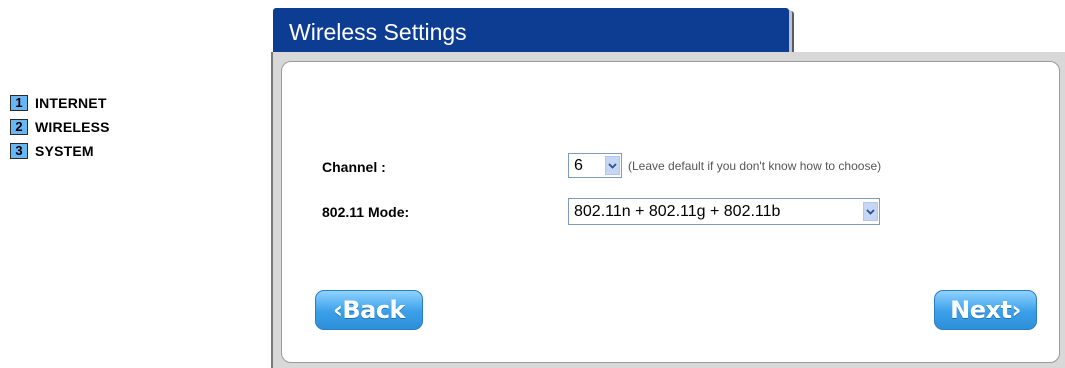 The image size is (1065, 368). I want to click on step-label: INTERNET, so click(71, 103).